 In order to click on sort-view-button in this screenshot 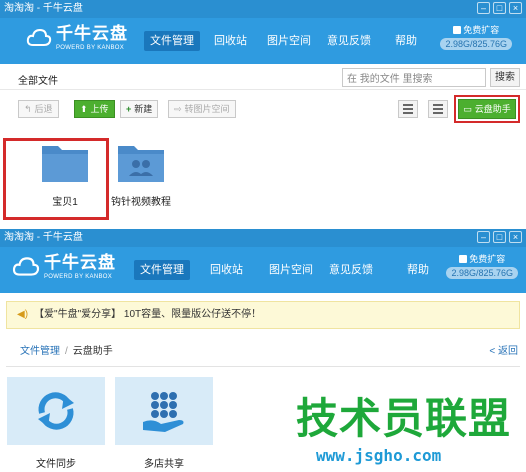, I will do `click(408, 109)`.